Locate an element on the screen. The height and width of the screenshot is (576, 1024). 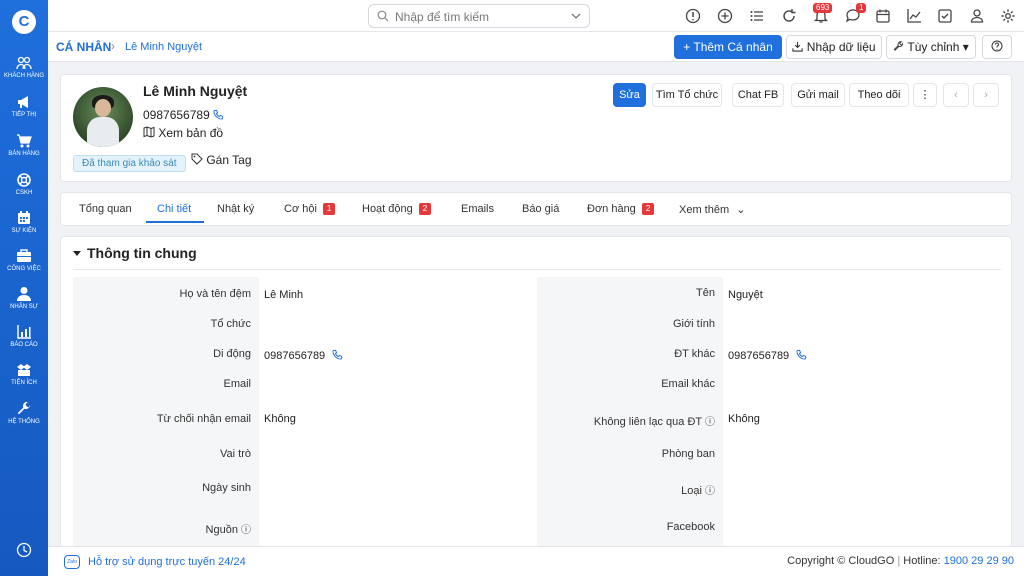
breadcrumb-module: CÁ NHÂN is located at coordinates (83, 47).